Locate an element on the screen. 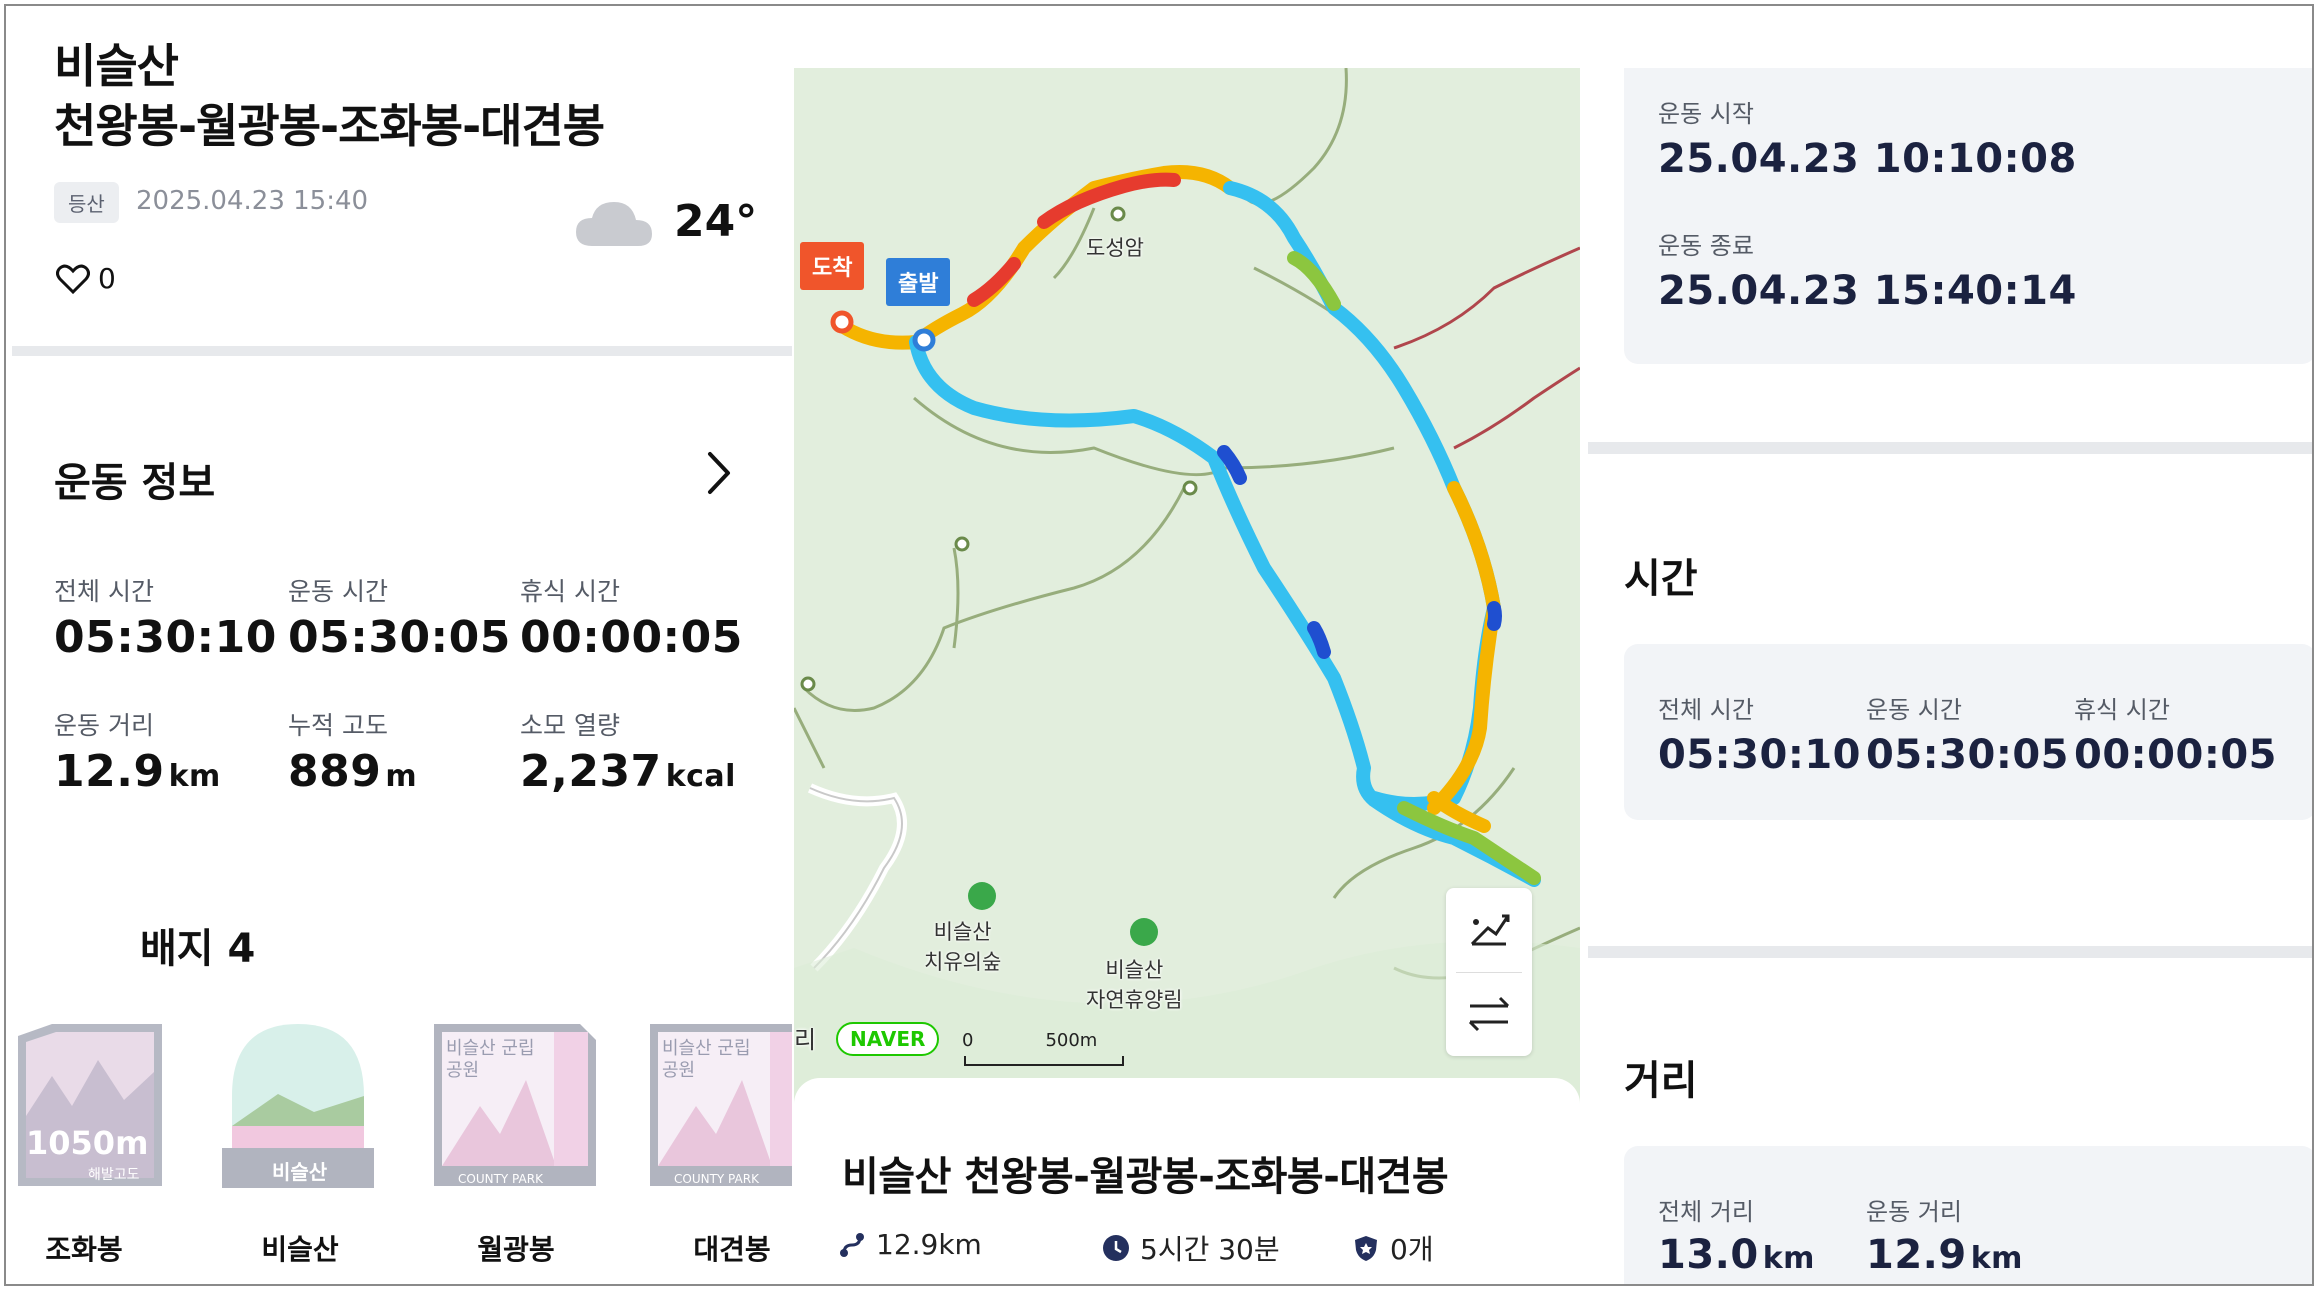  heart-icon is located at coordinates (73, 279).